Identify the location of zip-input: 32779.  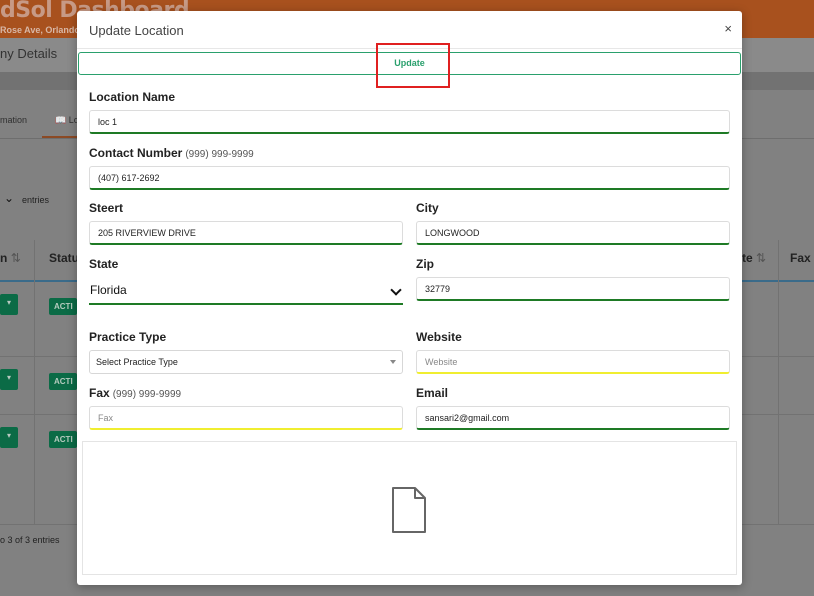
(573, 289).